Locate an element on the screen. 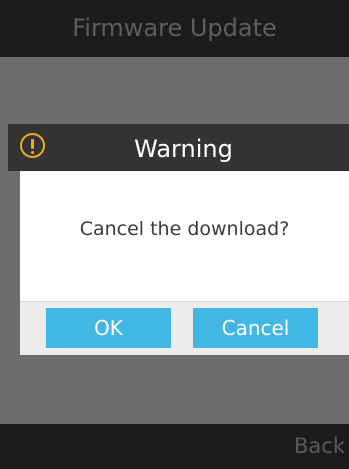  back-softkey: Back is located at coordinates (319, 446).